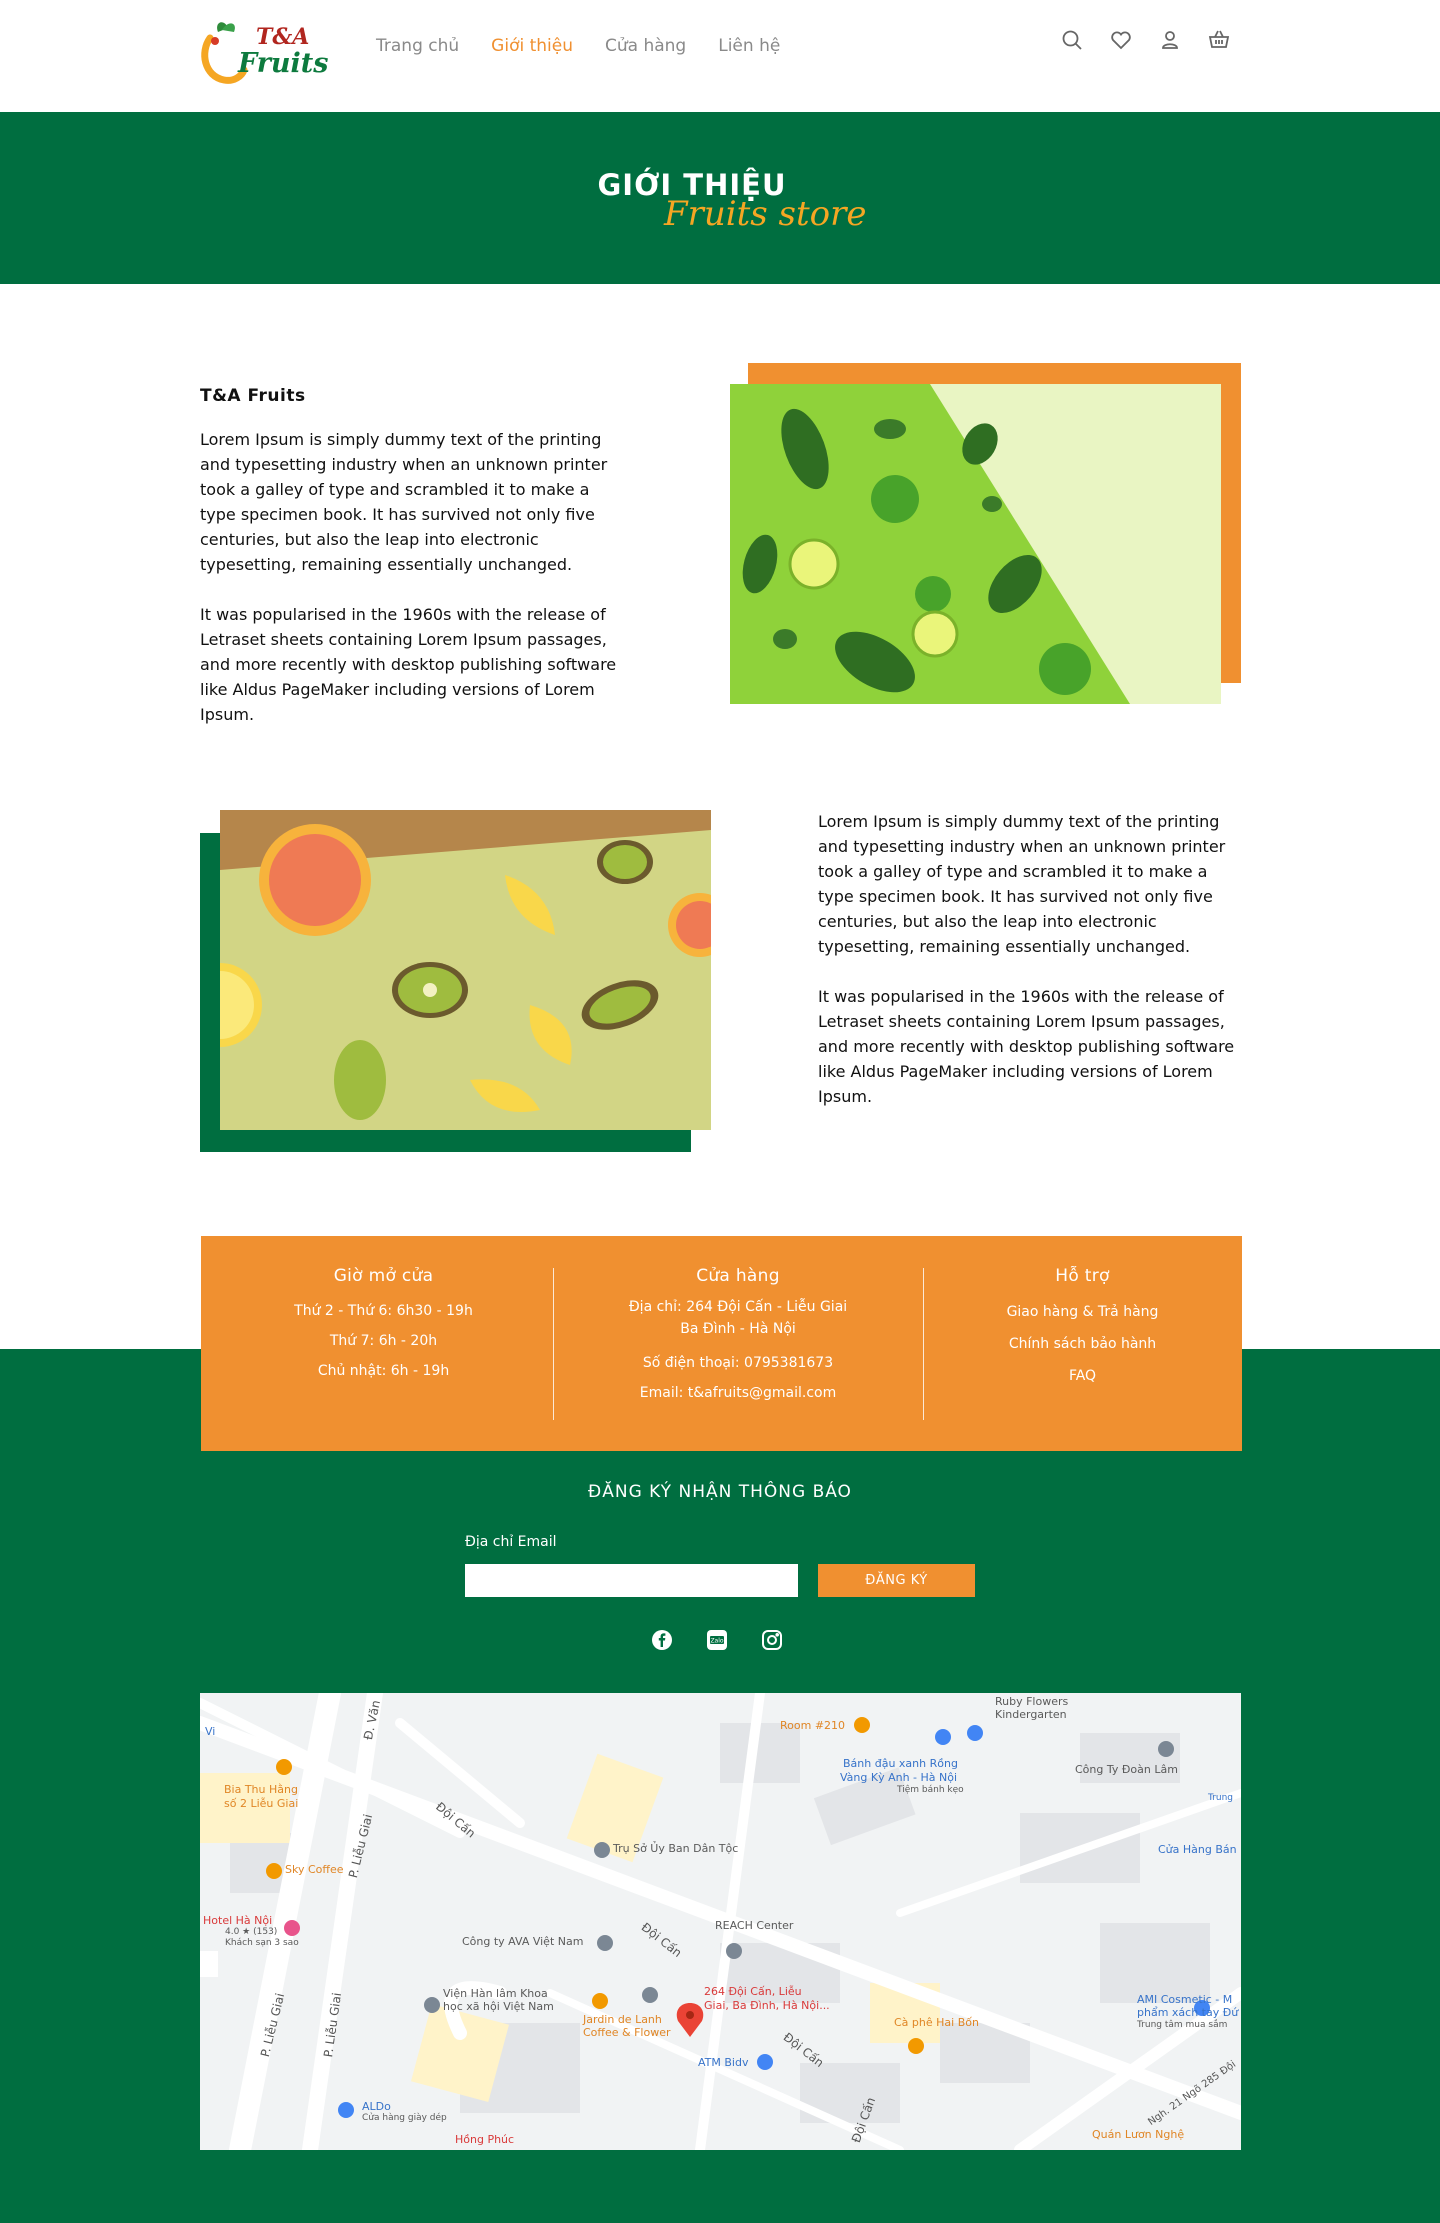 The height and width of the screenshot is (2223, 1440). What do you see at coordinates (376, 2106) in the screenshot?
I see `map-label: ALDo` at bounding box center [376, 2106].